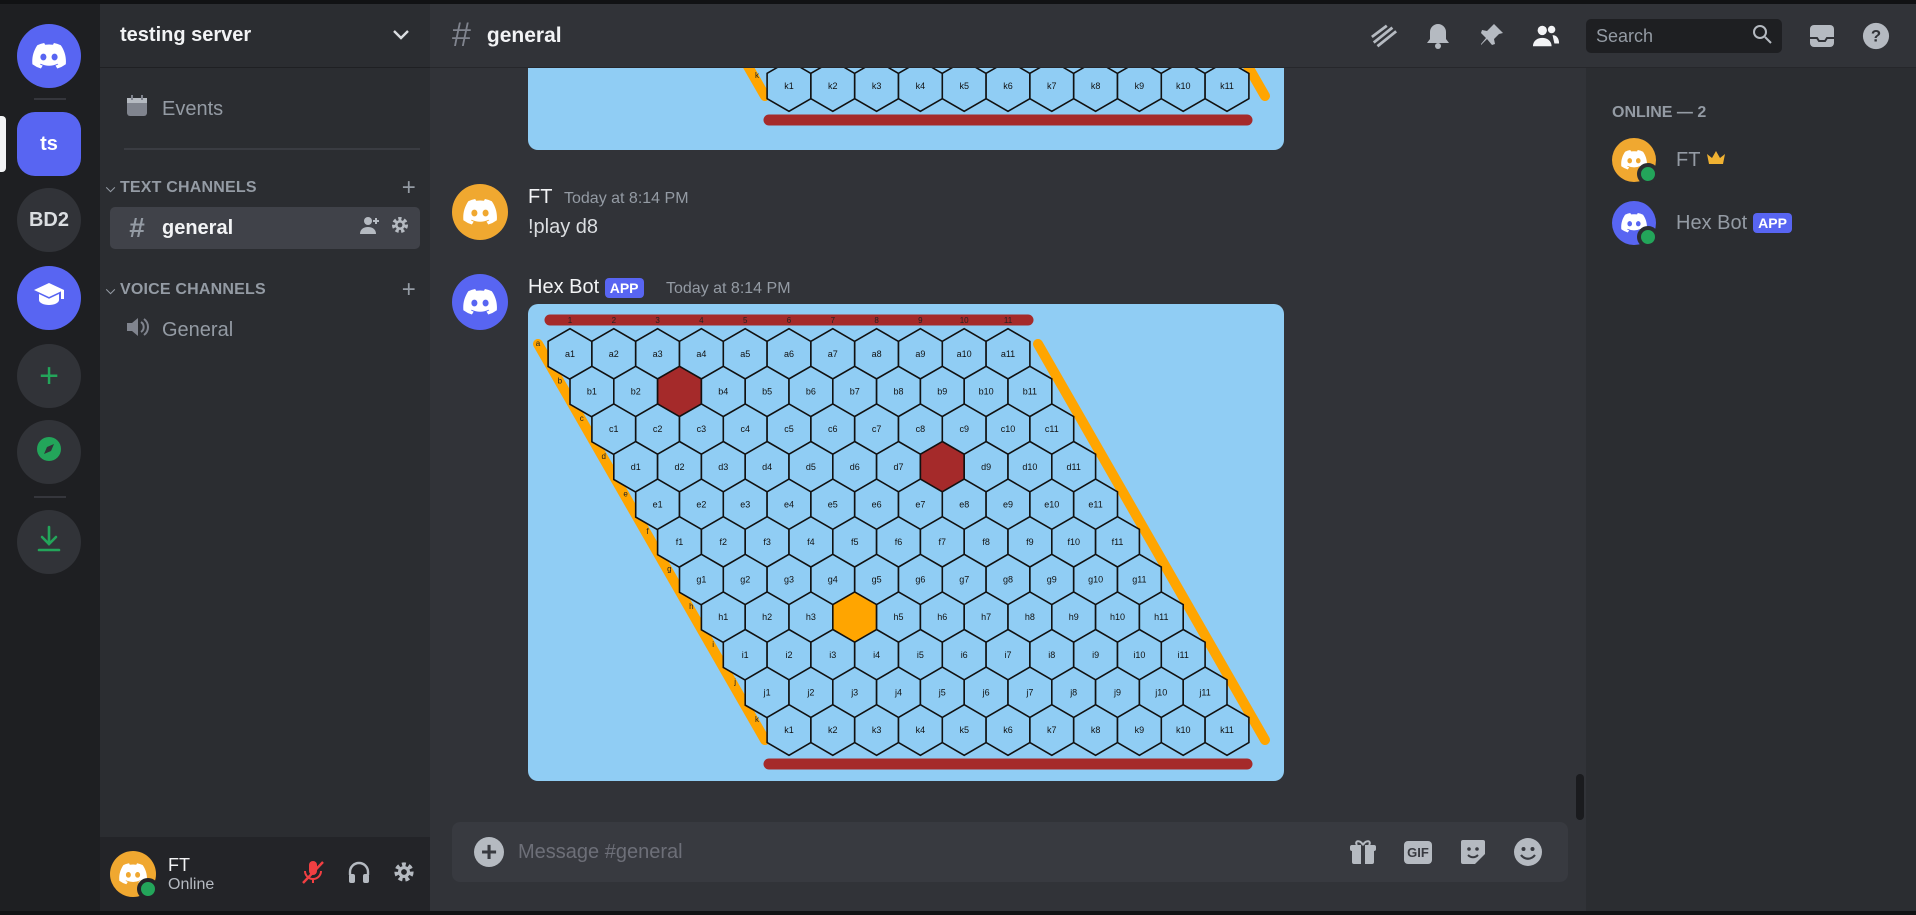  Describe the element at coordinates (265, 36) in the screenshot. I see `server-header: testing server` at that location.